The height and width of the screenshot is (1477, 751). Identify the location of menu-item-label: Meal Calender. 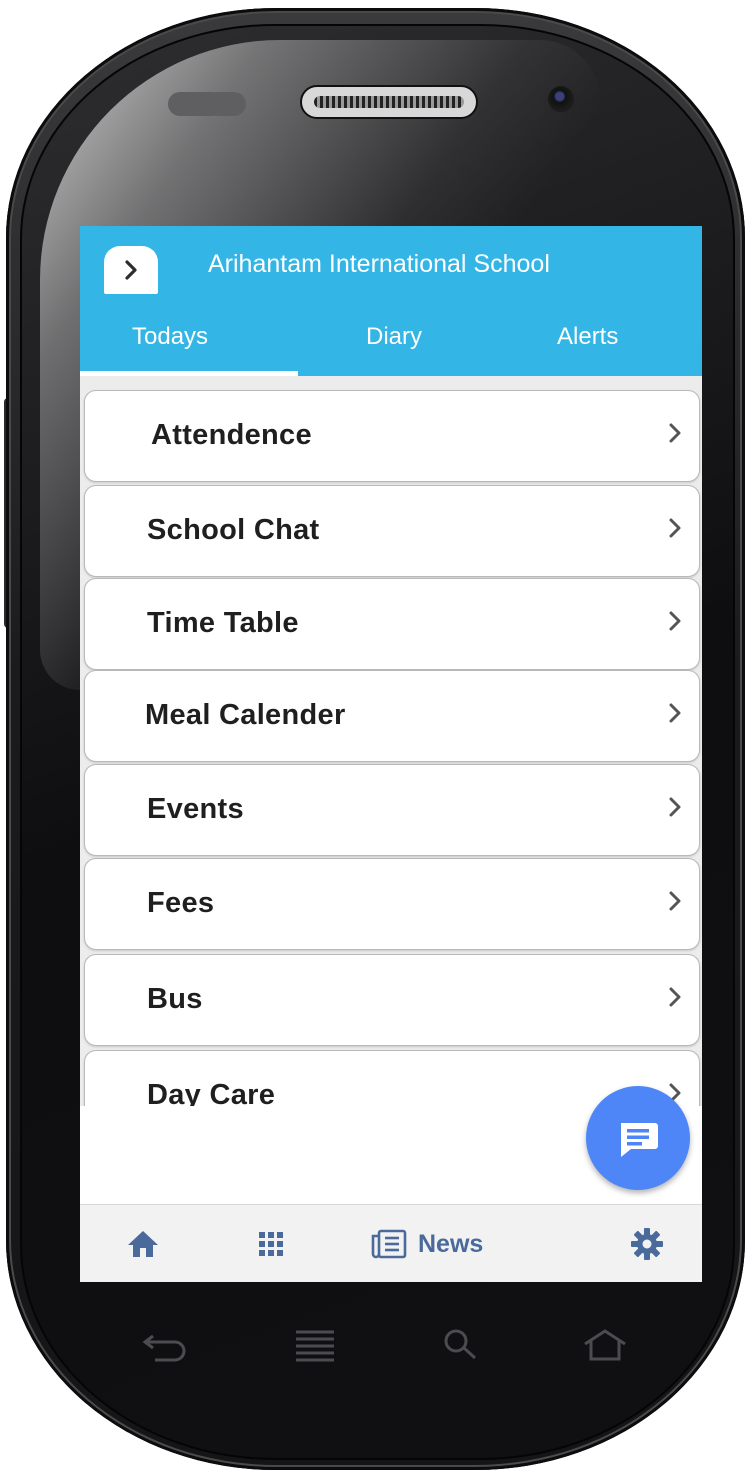
(245, 715).